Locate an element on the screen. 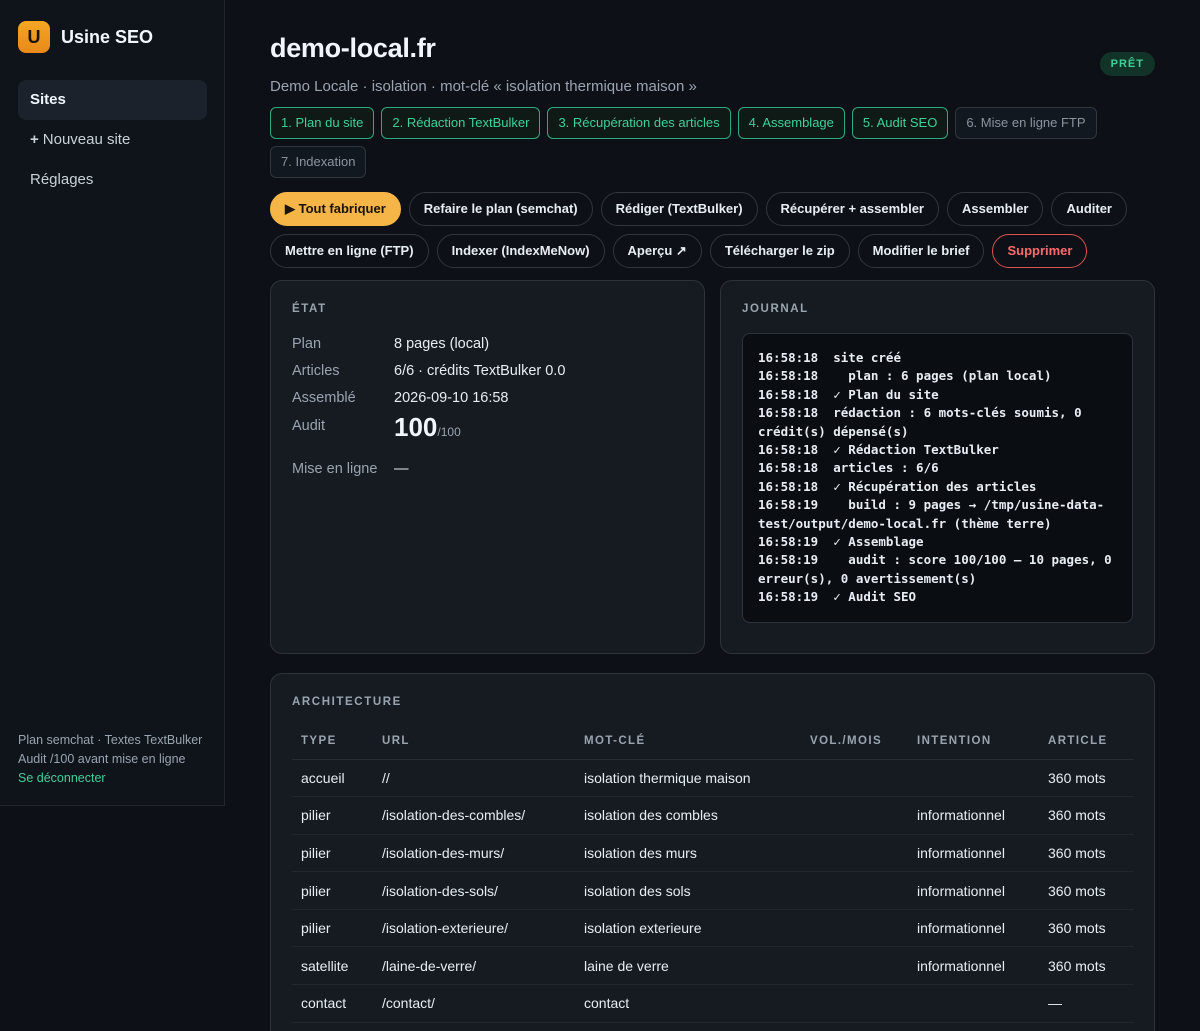 This screenshot has height=1031, width=1200. state-value: 6/6 · crédits TextBulker 0.0 is located at coordinates (480, 371).